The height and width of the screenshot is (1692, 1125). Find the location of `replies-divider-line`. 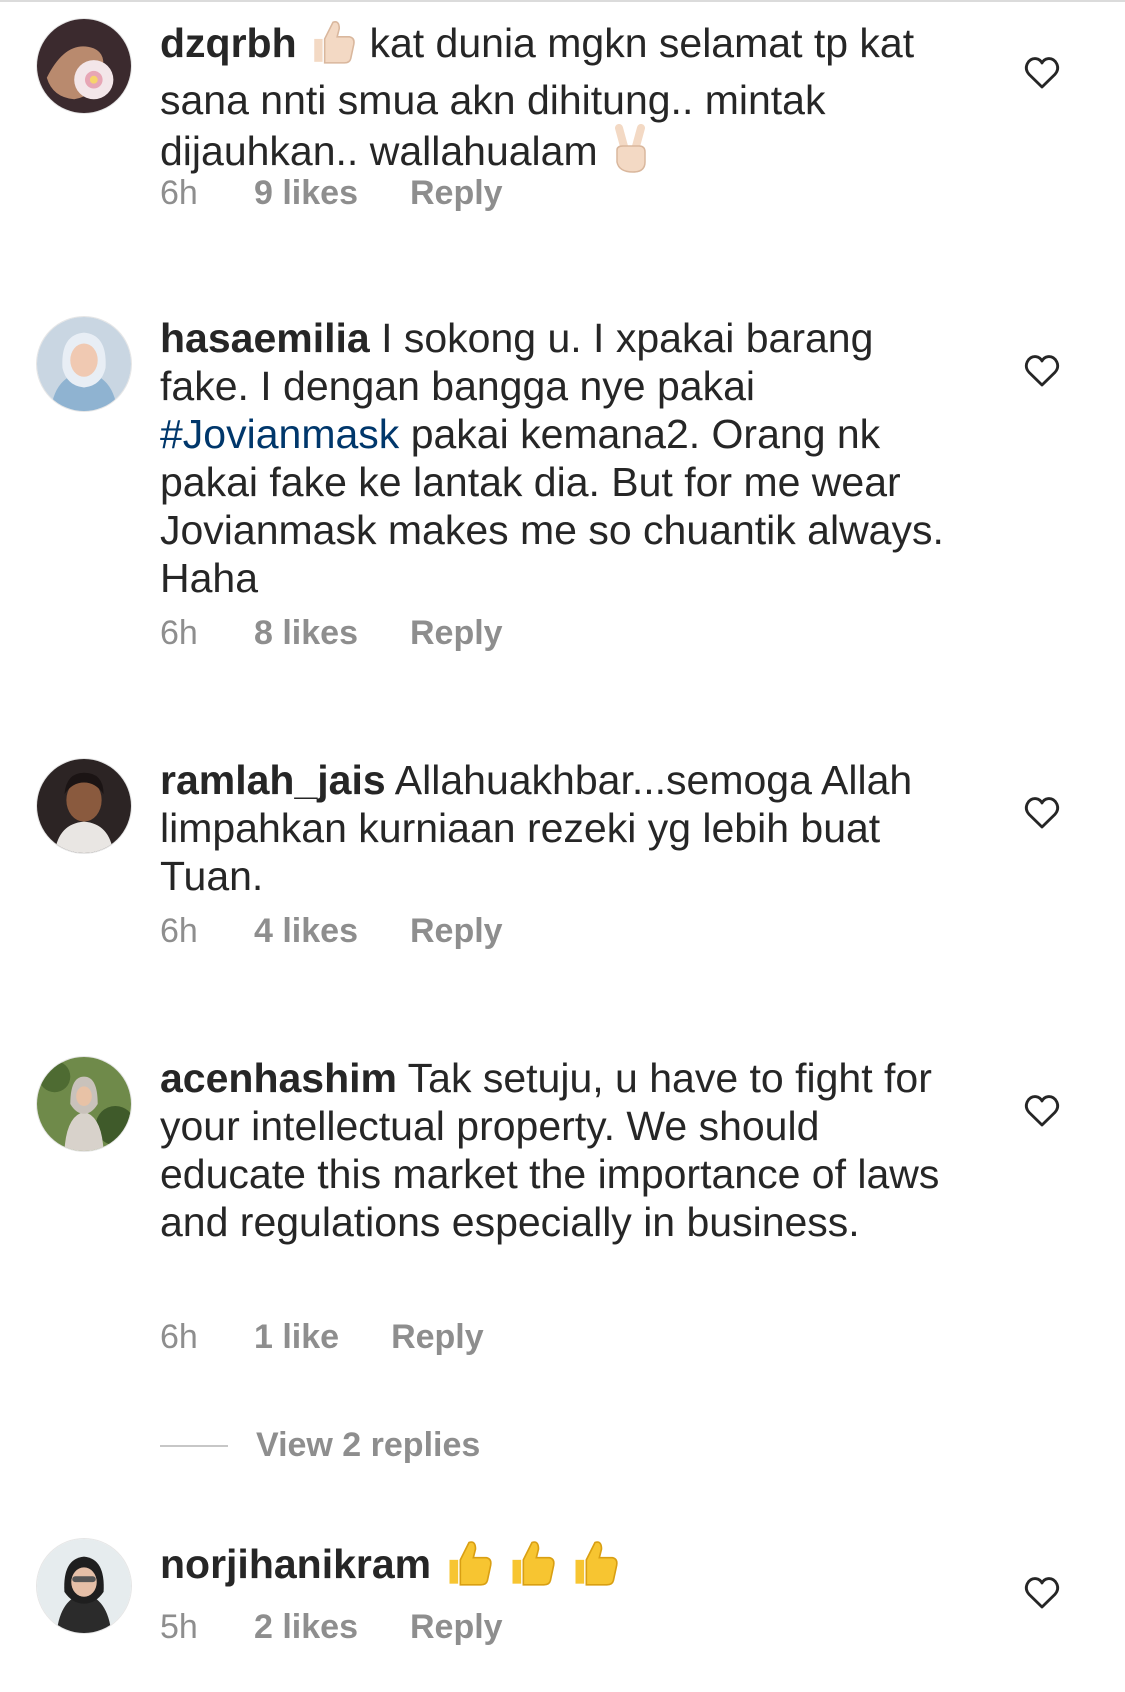

replies-divider-line is located at coordinates (194, 1445).